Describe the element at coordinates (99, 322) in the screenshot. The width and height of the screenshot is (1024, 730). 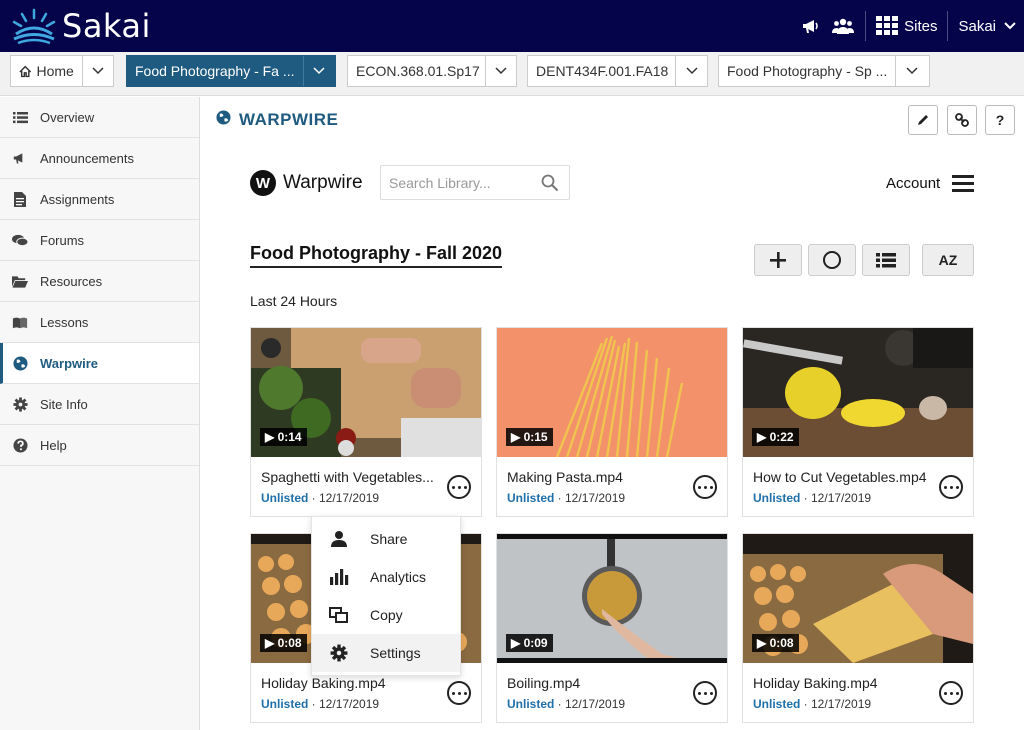
I see `sidebar-item-lessons: Lessons` at that location.